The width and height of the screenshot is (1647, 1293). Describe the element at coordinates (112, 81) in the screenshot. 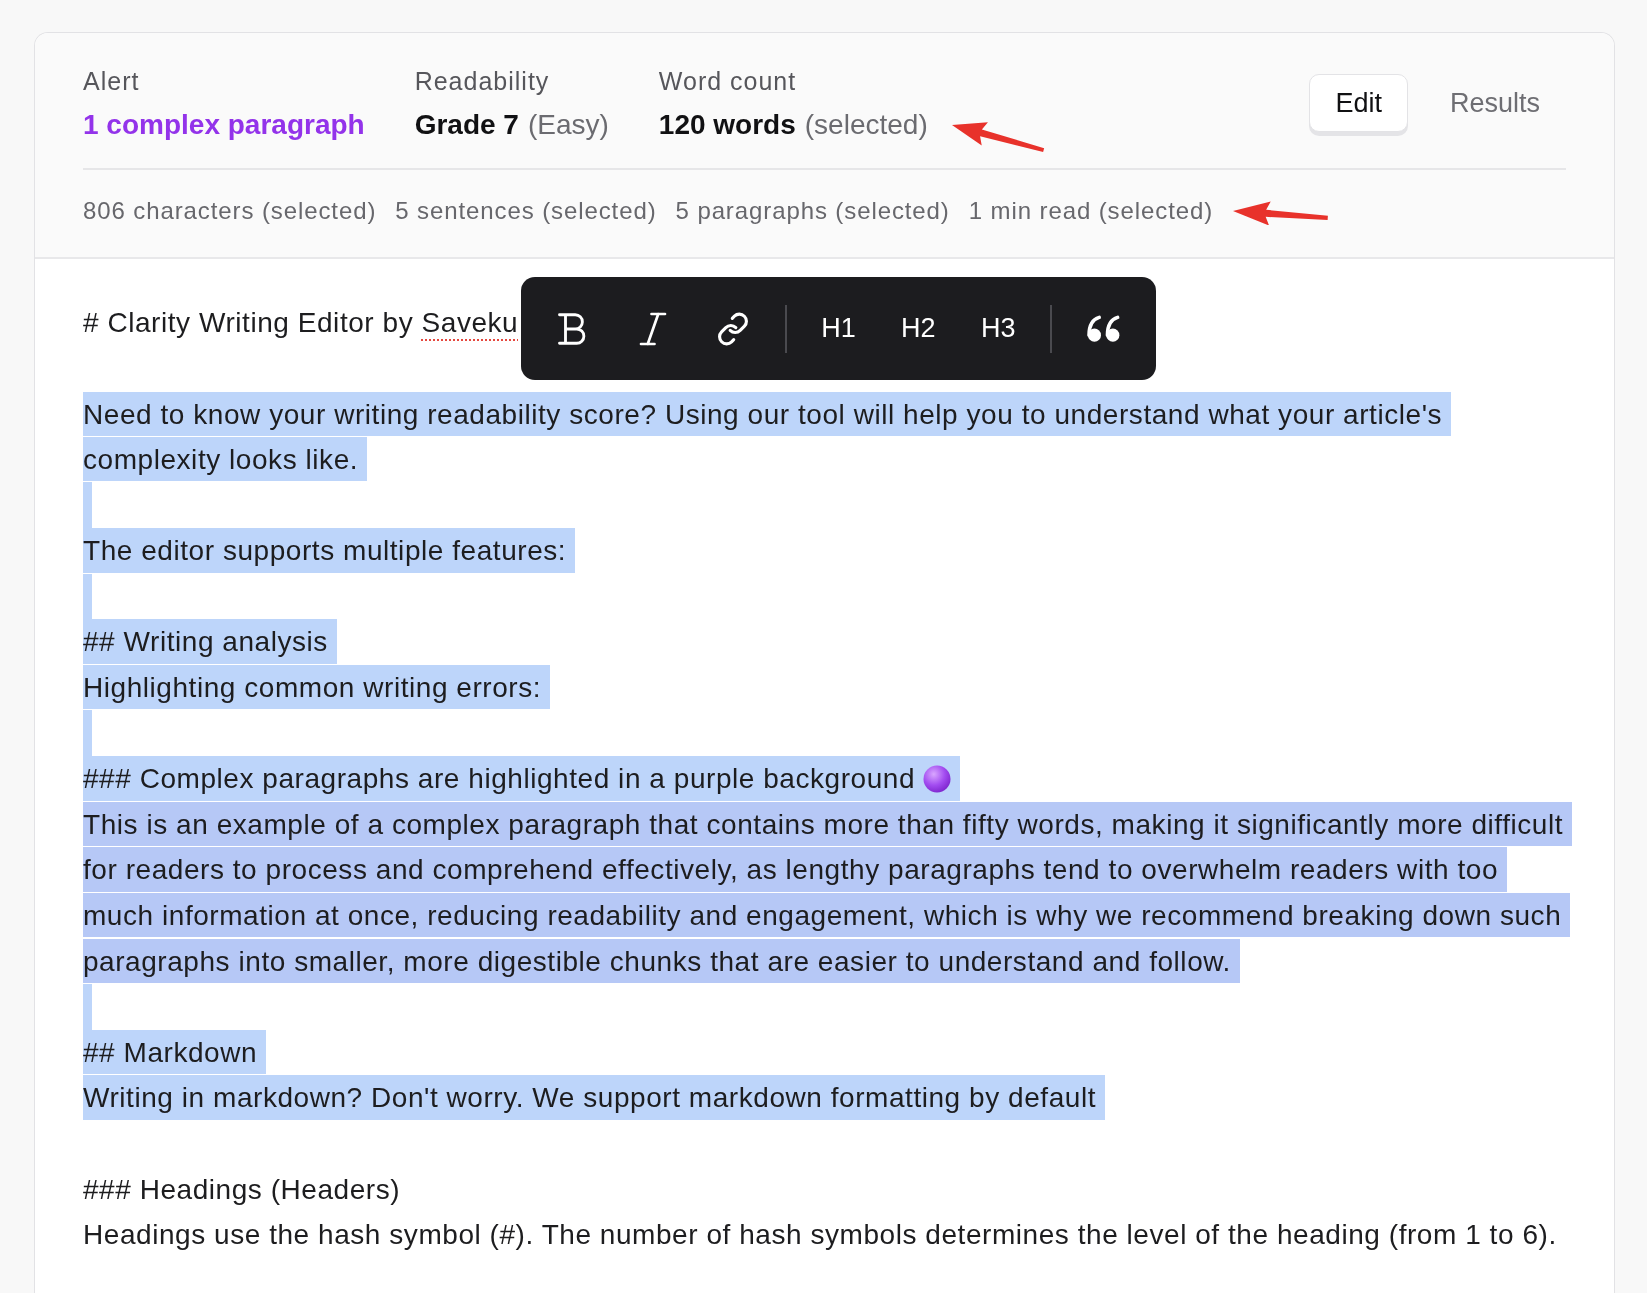

I see `metric-label: Alert` at that location.